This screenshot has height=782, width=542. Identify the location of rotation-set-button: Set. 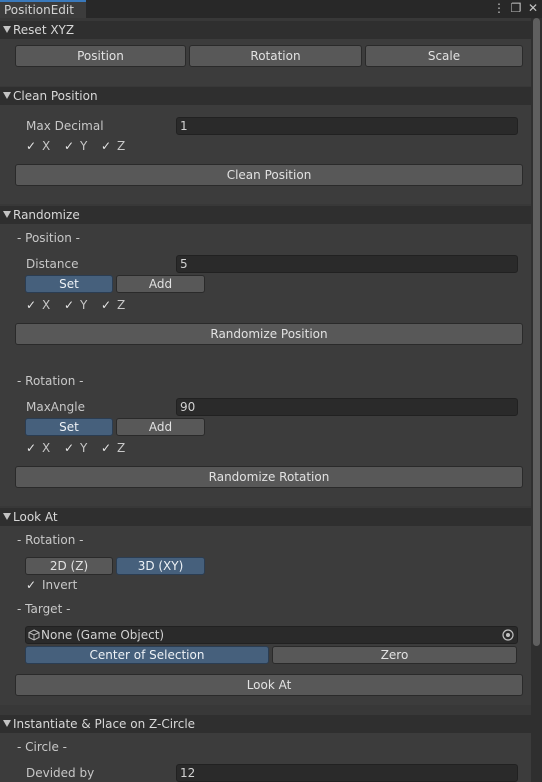
(69, 427).